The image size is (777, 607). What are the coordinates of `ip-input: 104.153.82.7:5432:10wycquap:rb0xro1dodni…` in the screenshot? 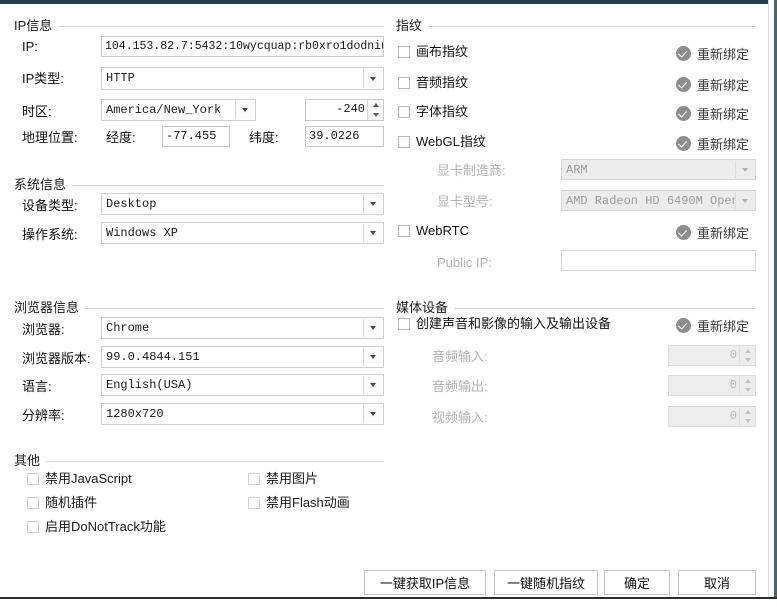 It's located at (242, 46).